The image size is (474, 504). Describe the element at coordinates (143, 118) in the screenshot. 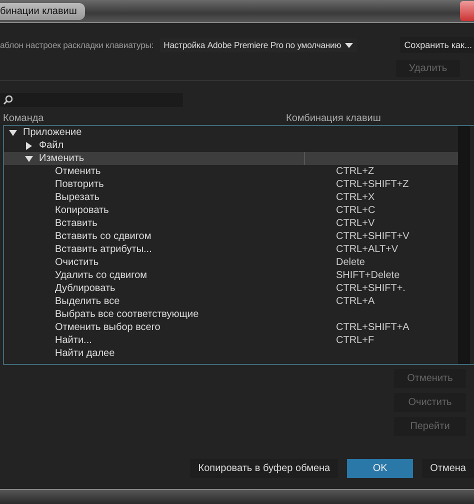

I see `column-header: Команда` at that location.